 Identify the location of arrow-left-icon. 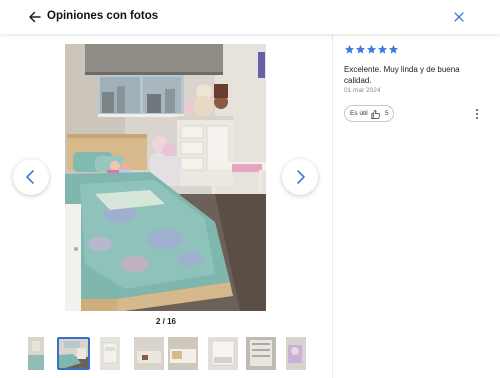
(35, 17).